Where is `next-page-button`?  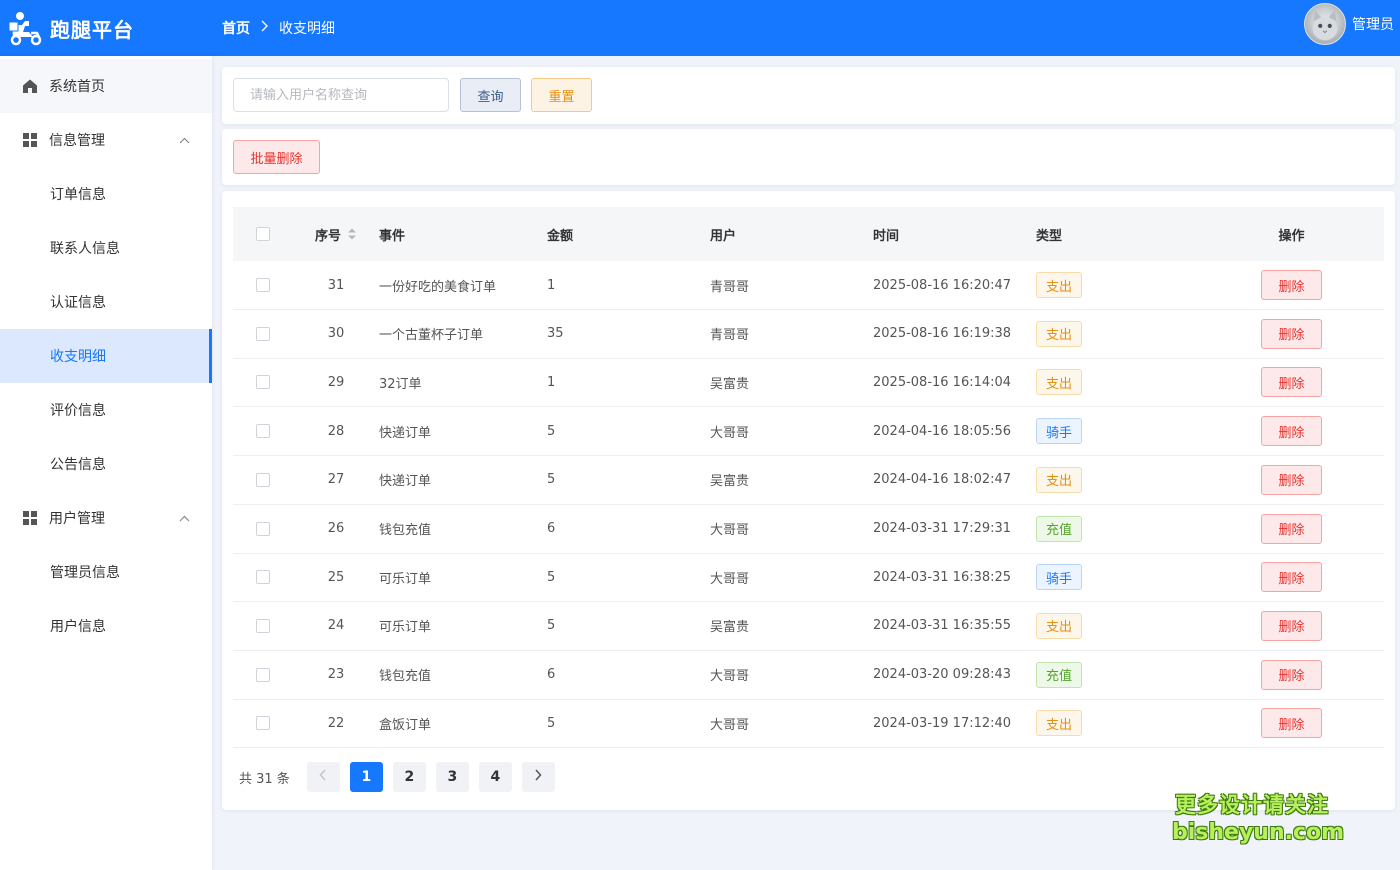
next-page-button is located at coordinates (538, 777).